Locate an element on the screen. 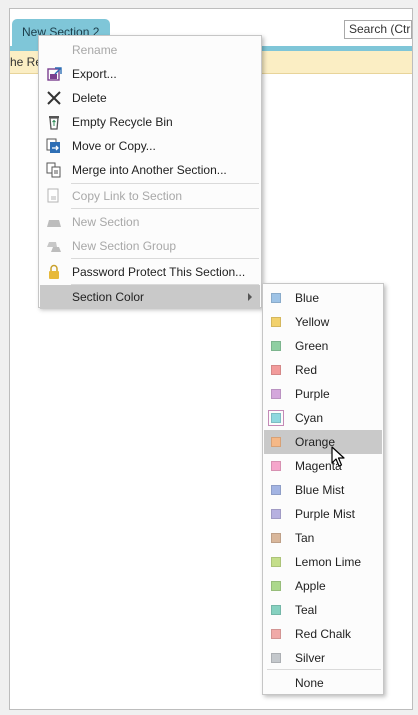 This screenshot has height=715, width=418. menu-item-new-section-group: New Section Group is located at coordinates (150, 246).